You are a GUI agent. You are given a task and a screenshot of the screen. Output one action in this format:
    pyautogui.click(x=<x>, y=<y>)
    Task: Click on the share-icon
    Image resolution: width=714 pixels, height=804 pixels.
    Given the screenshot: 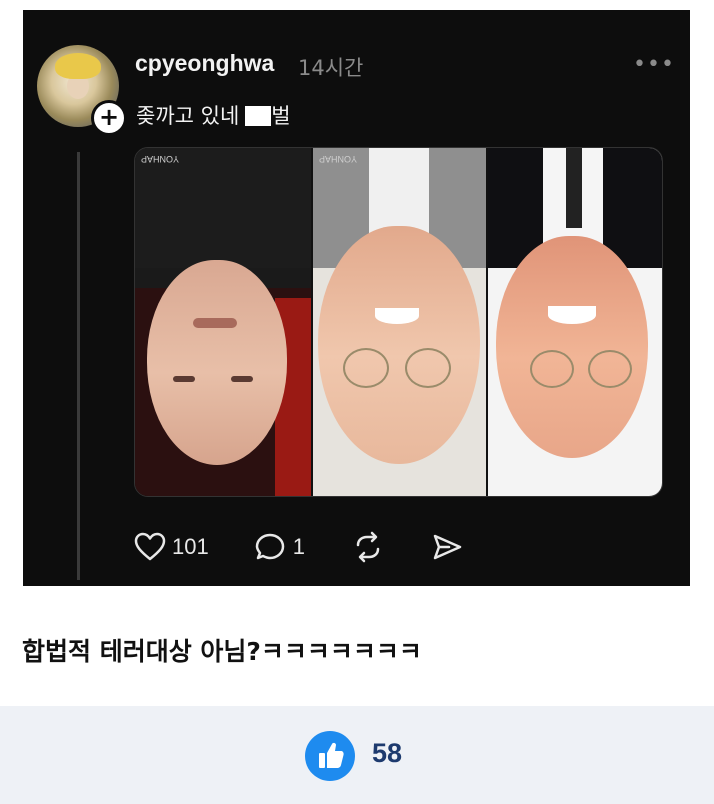 What is the action you would take?
    pyautogui.click(x=447, y=547)
    